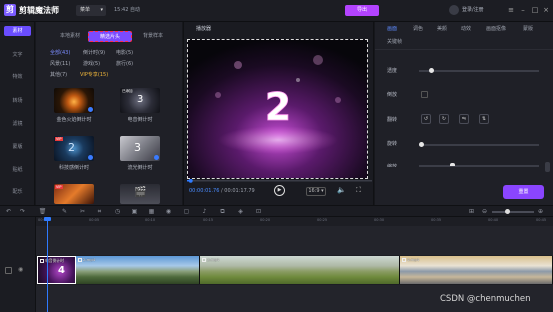 This screenshot has width=553, height=312. Describe the element at coordinates (17, 101) in the screenshot. I see `sidebar-item-transitions: 转场` at that location.